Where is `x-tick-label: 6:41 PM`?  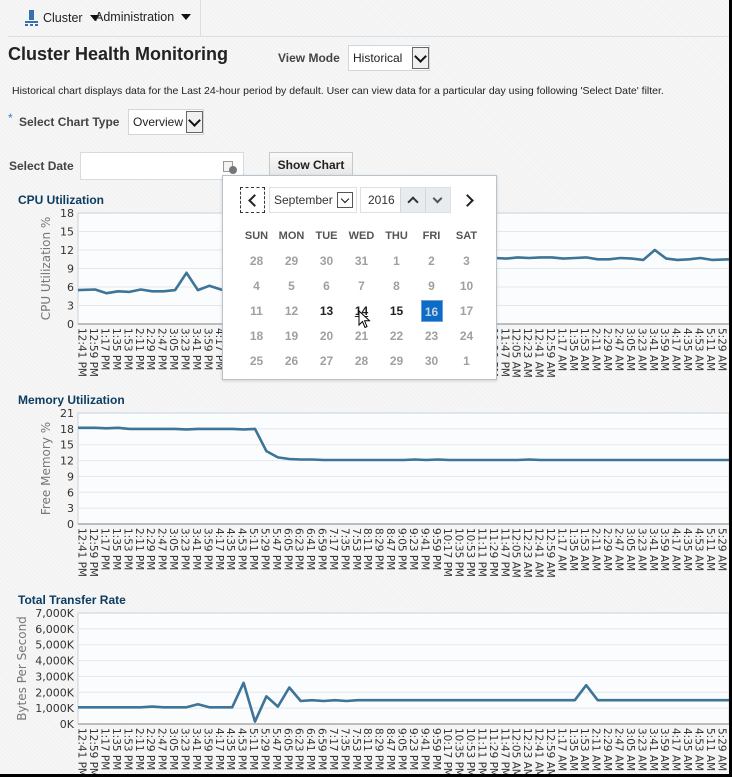 x-tick-label: 6:41 PM is located at coordinates (310, 749).